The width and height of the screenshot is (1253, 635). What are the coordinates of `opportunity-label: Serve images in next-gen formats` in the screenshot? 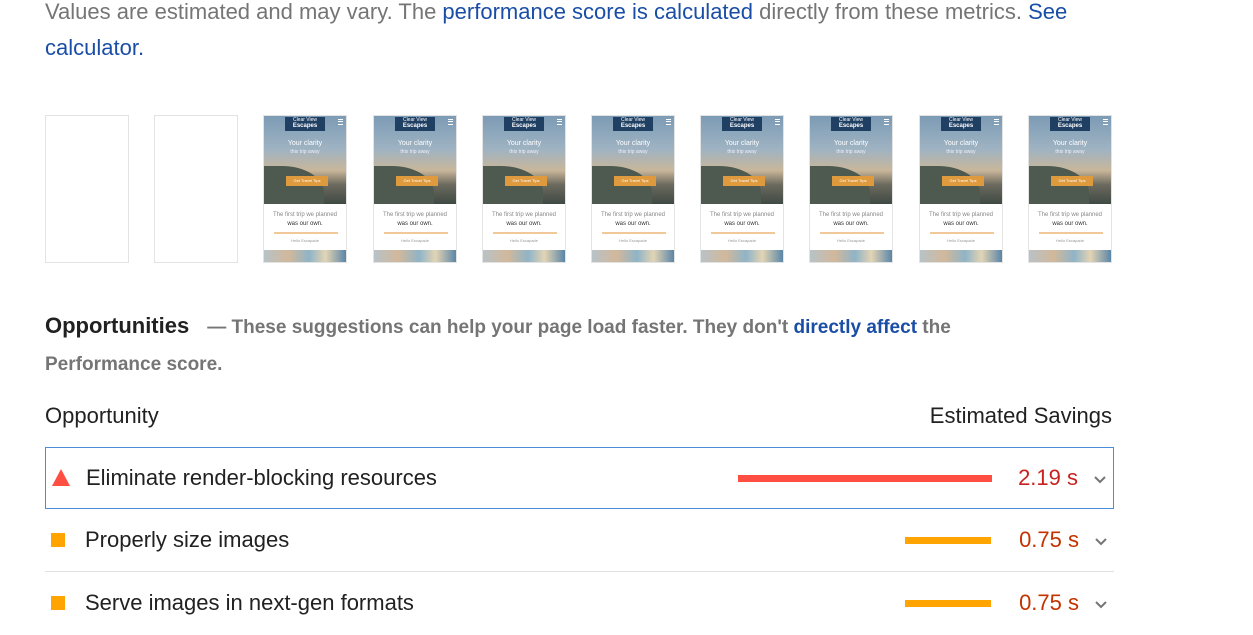 It's located at (249, 602).